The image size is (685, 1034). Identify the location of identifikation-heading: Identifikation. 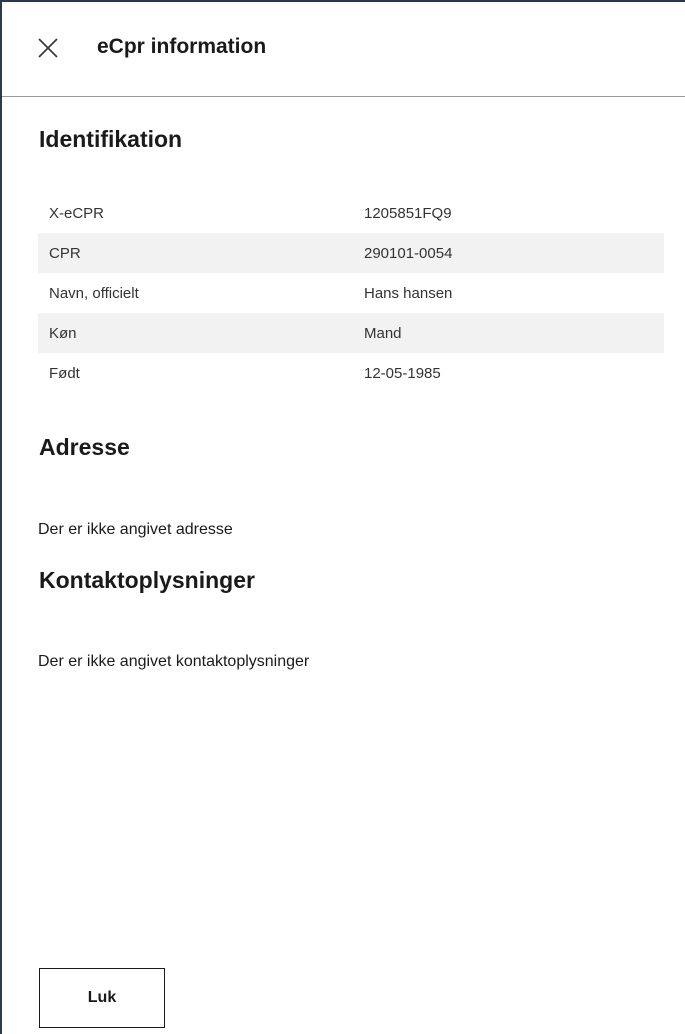
(111, 139).